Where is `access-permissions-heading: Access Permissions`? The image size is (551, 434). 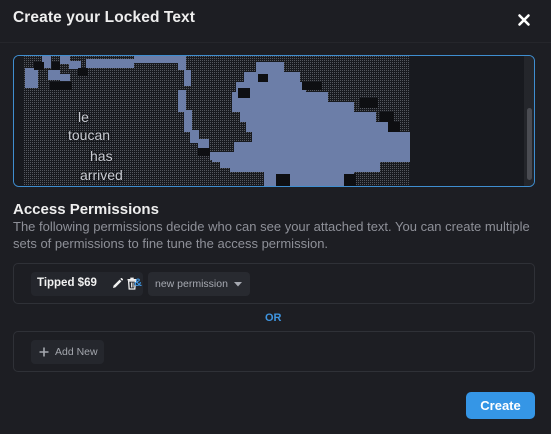
access-permissions-heading: Access Permissions is located at coordinates (86, 209).